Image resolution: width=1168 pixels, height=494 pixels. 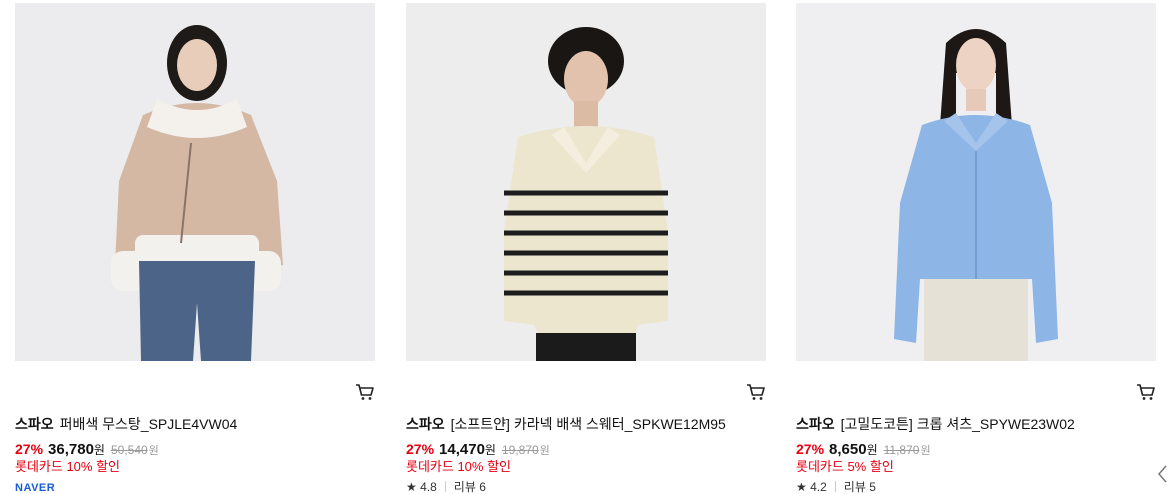 I want to click on original-price: 11,870, so click(x=901, y=450).